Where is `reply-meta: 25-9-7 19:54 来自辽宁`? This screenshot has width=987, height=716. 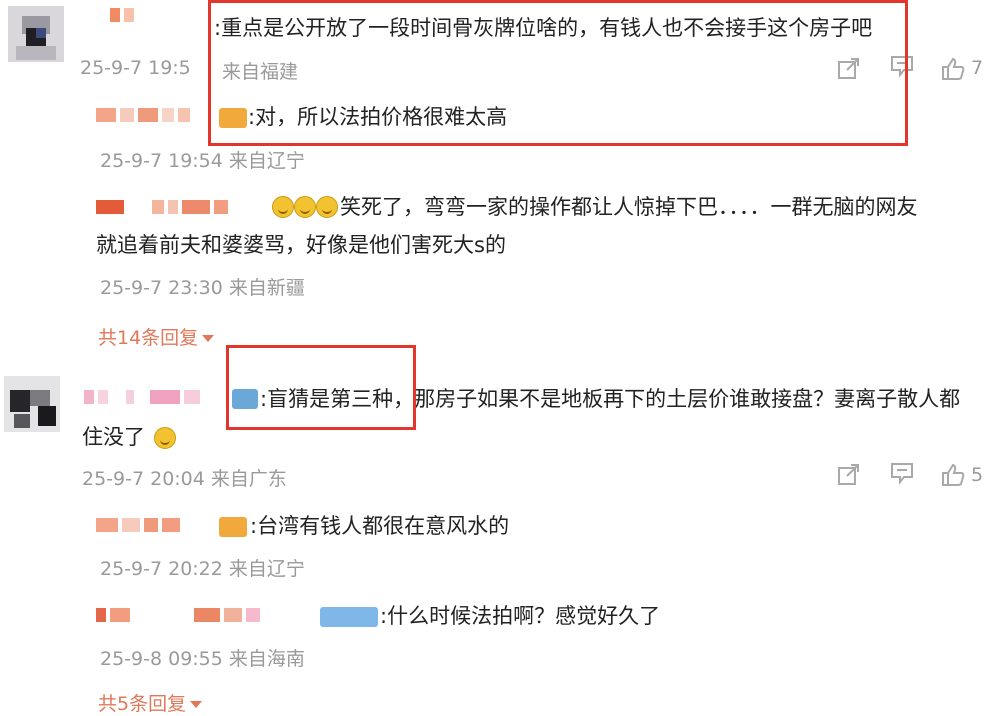 reply-meta: 25-9-7 19:54 来自辽宁 is located at coordinates (202, 161).